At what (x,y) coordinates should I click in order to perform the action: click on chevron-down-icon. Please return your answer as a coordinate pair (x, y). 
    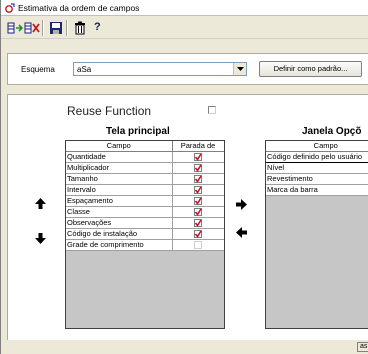
    Looking at the image, I should click on (239, 69).